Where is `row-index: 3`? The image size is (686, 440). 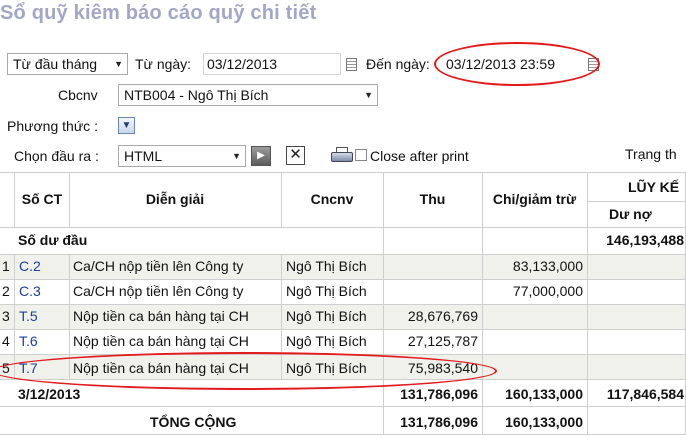 row-index: 3 is located at coordinates (6, 316).